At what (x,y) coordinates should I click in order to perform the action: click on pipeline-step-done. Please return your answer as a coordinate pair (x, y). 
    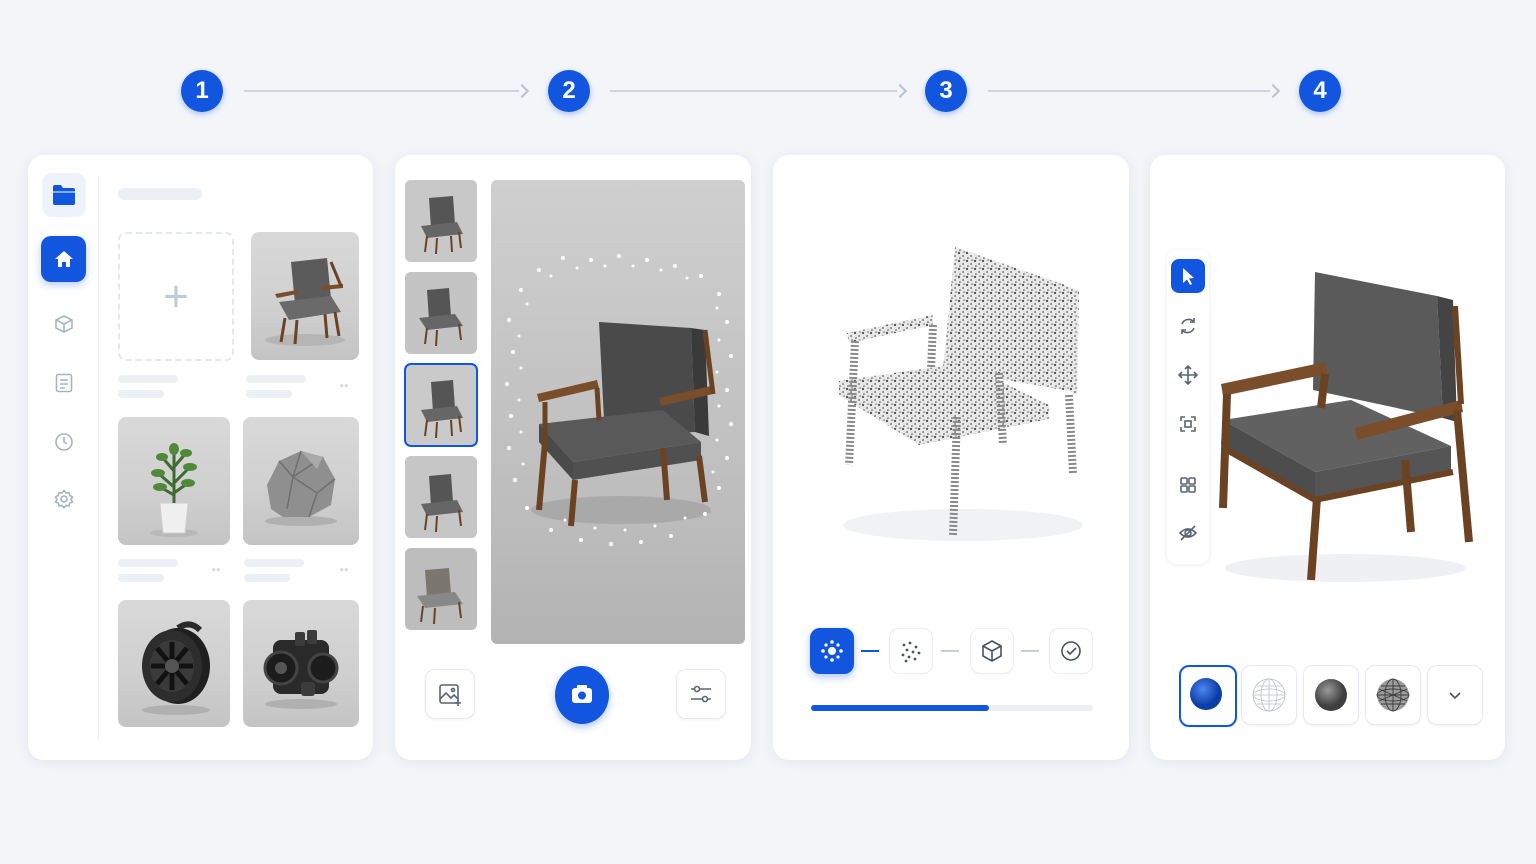
    Looking at the image, I should click on (1071, 651).